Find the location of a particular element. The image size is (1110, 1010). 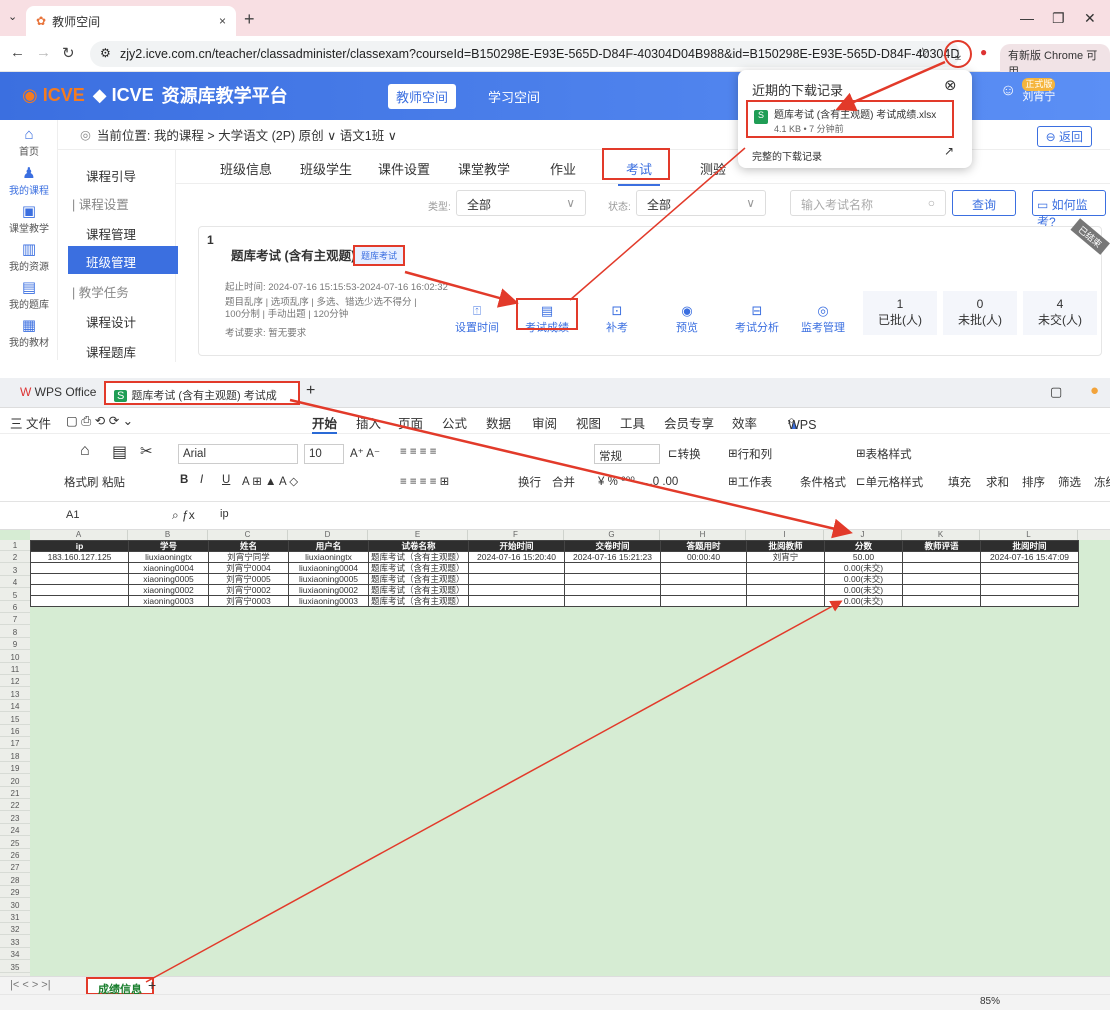

zoom-fx-icon: ⌕ ƒx is located at coordinates (183, 515).